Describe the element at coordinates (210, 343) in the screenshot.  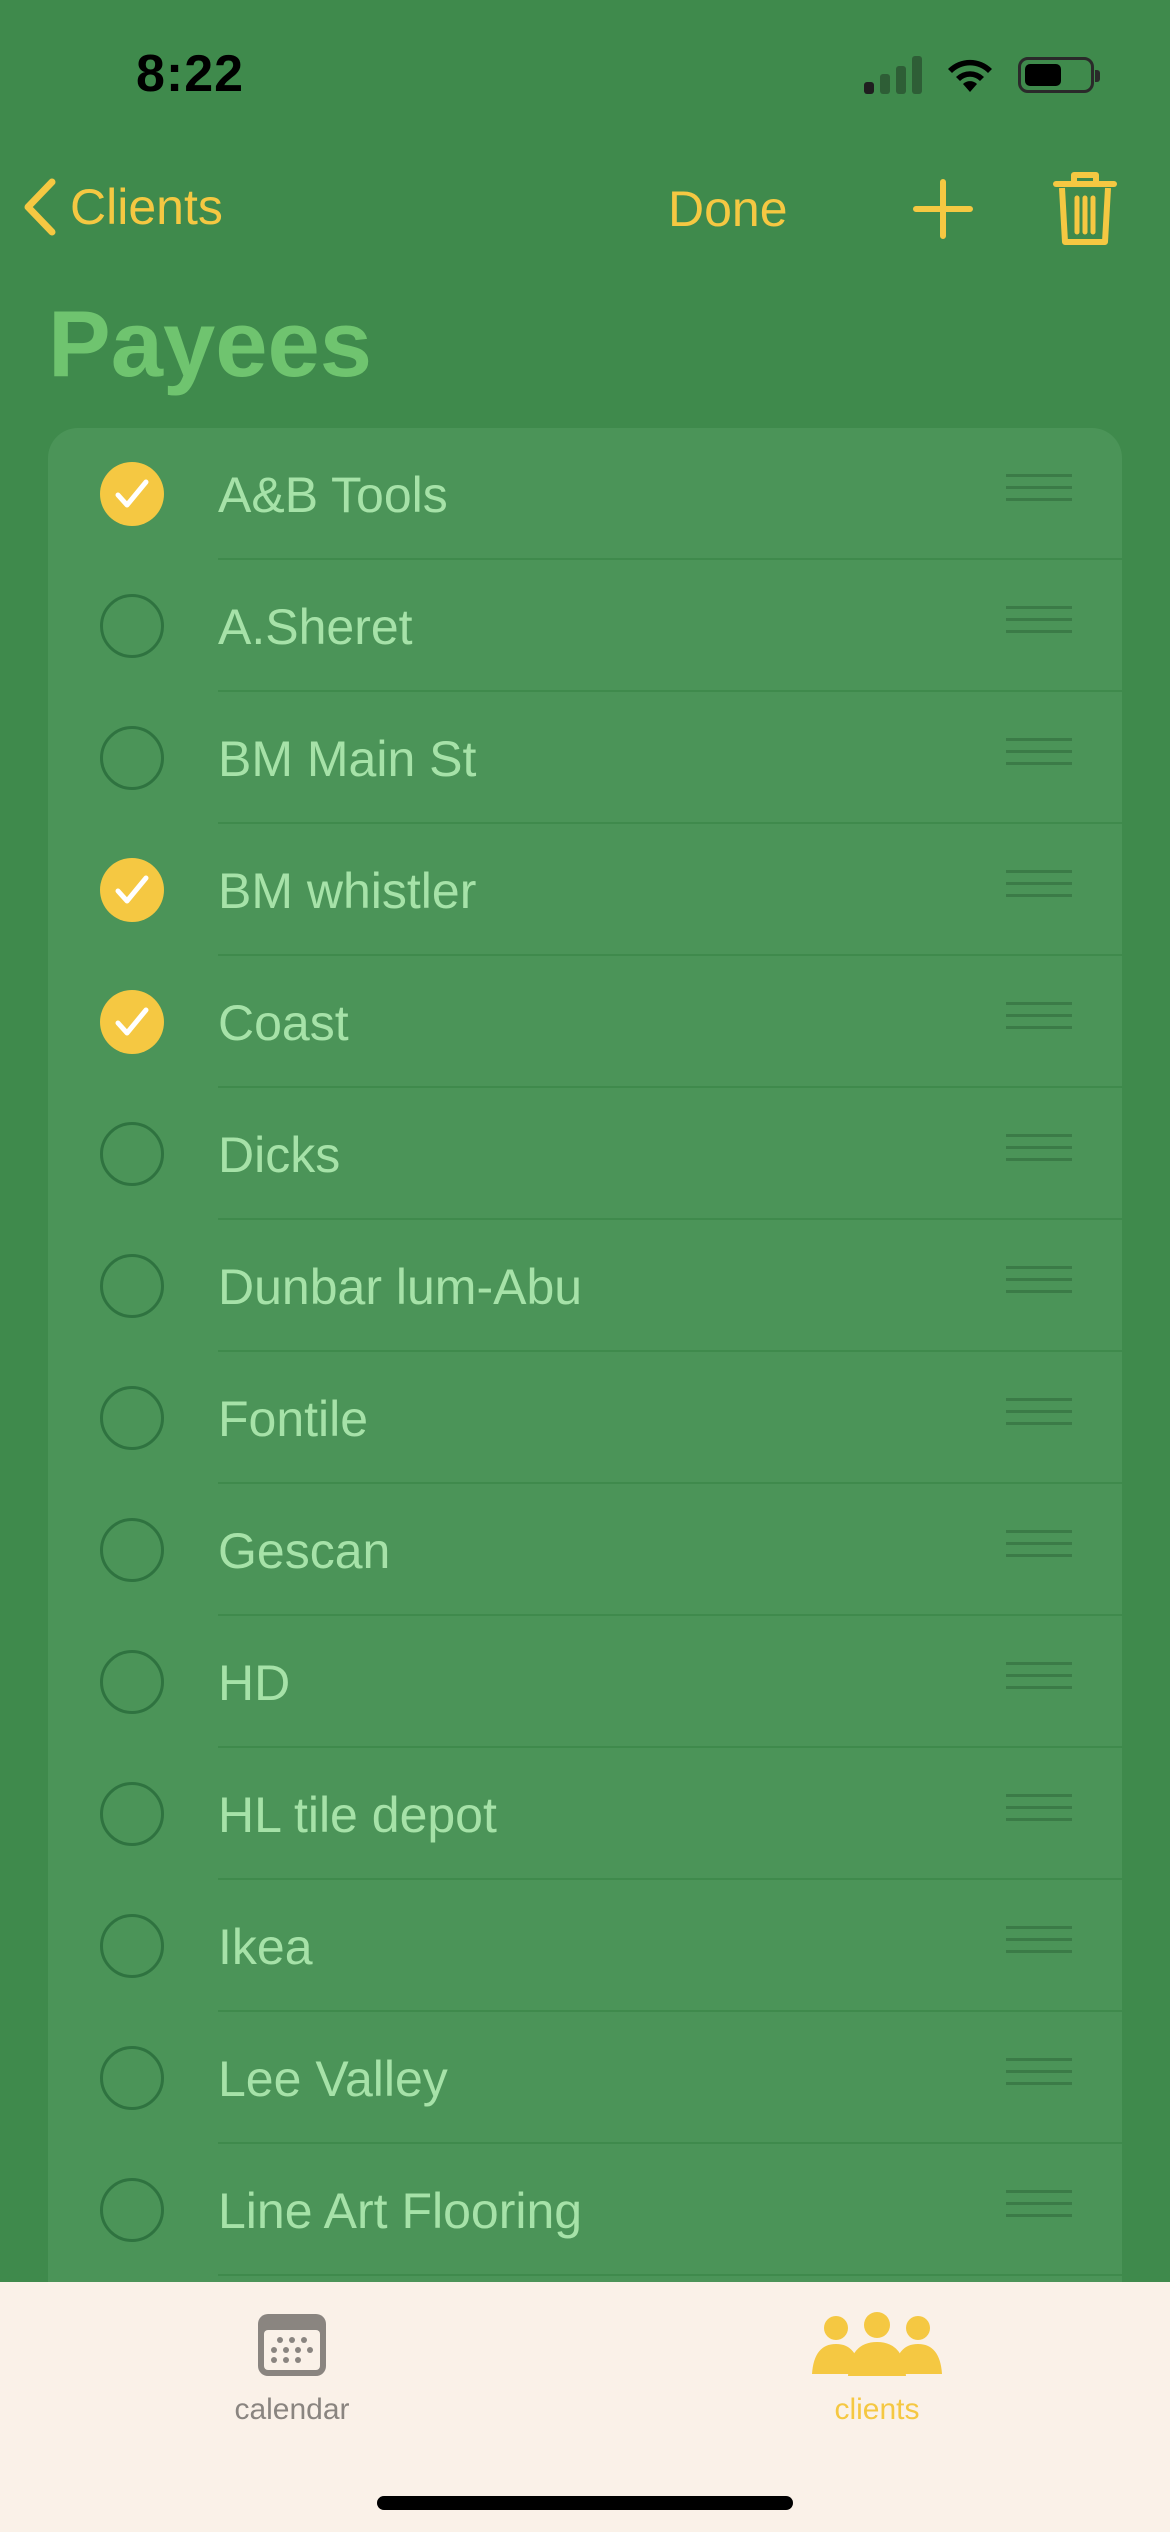
I see `page-title: Payees` at that location.